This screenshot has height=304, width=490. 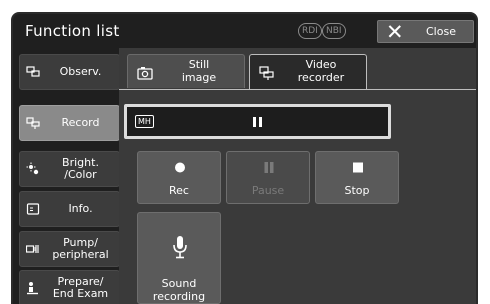 What do you see at coordinates (32, 168) in the screenshot?
I see `brightness-icon` at bounding box center [32, 168].